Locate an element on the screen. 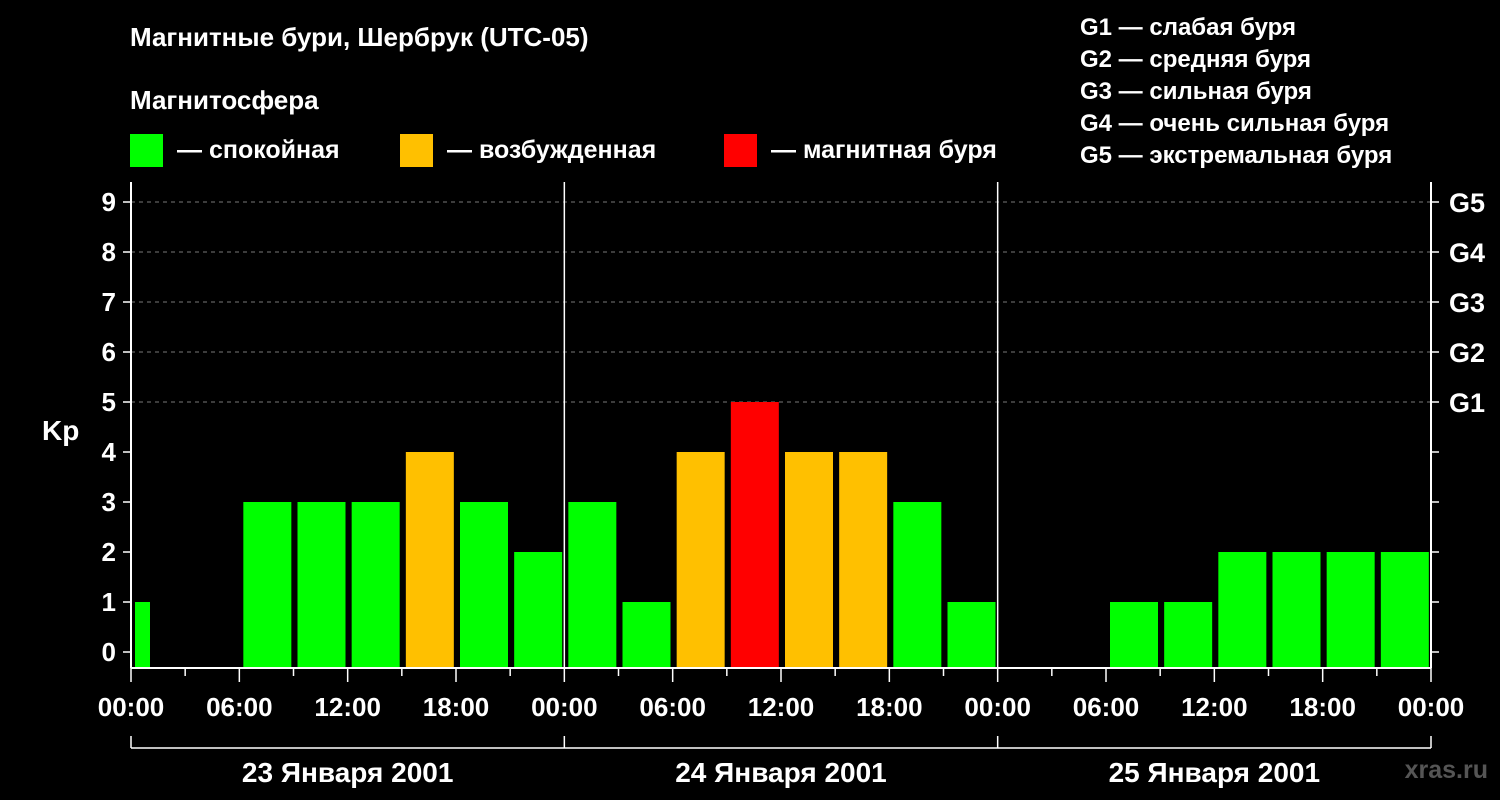  g-level-label: G4 is located at coordinates (1467, 253).